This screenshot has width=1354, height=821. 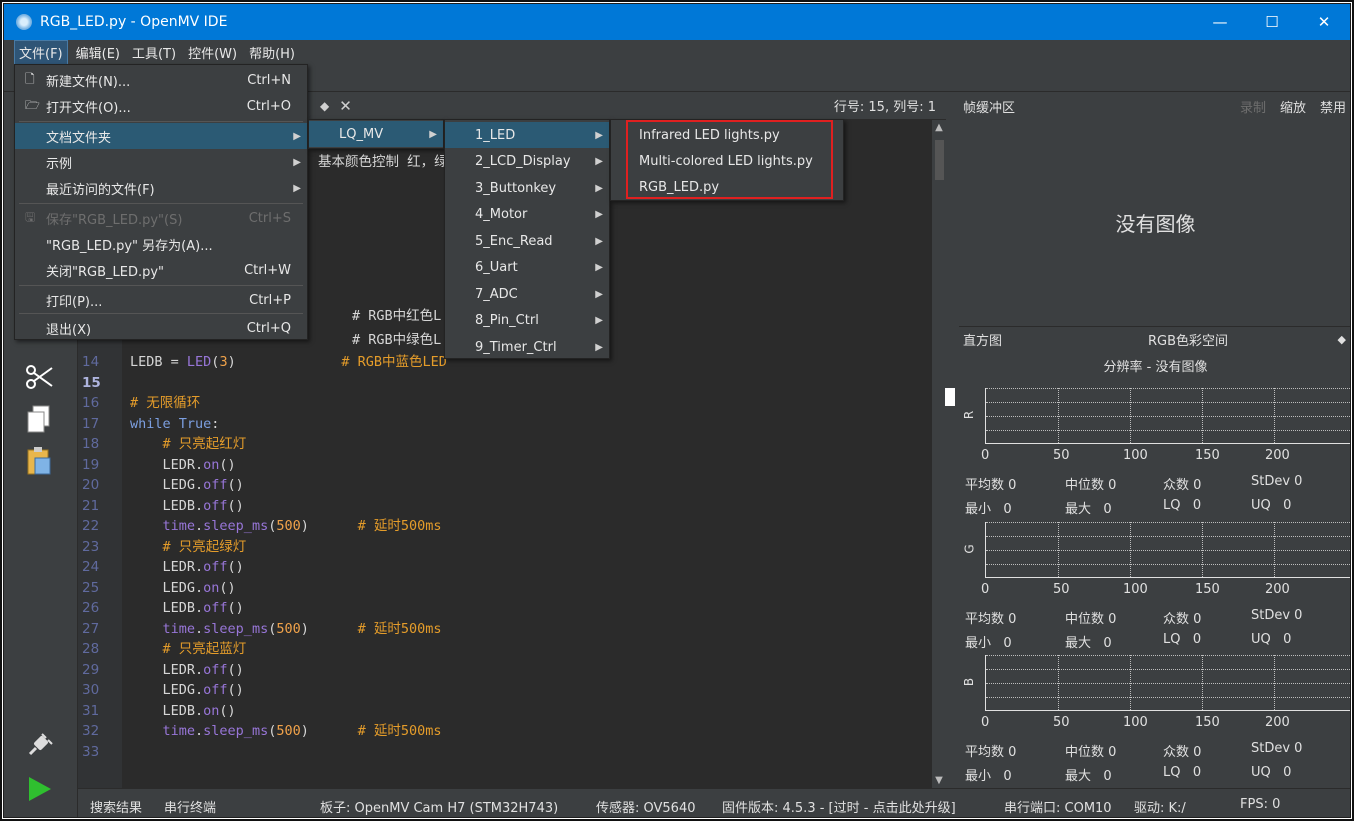 I want to click on histogram-stat: 最大 0, so click(x=1088, y=776).